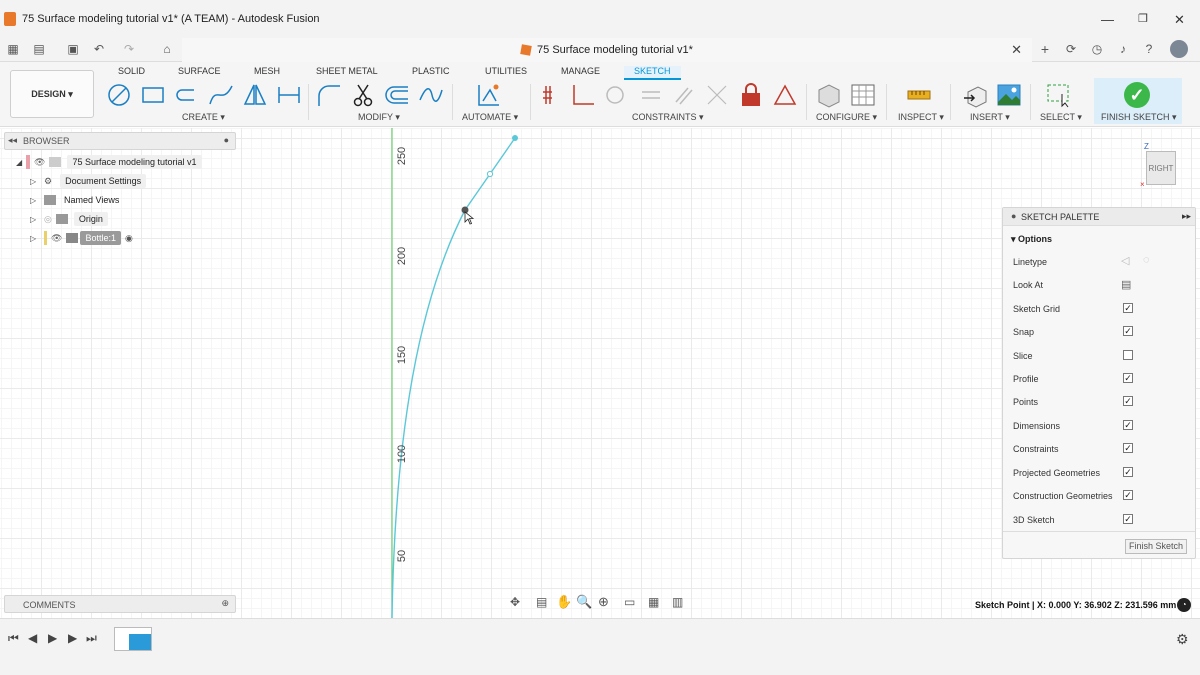  Describe the element at coordinates (1099, 217) in the screenshot. I see `sketch-palette-header: ● SKETCH PALETTE ▸▸` at that location.